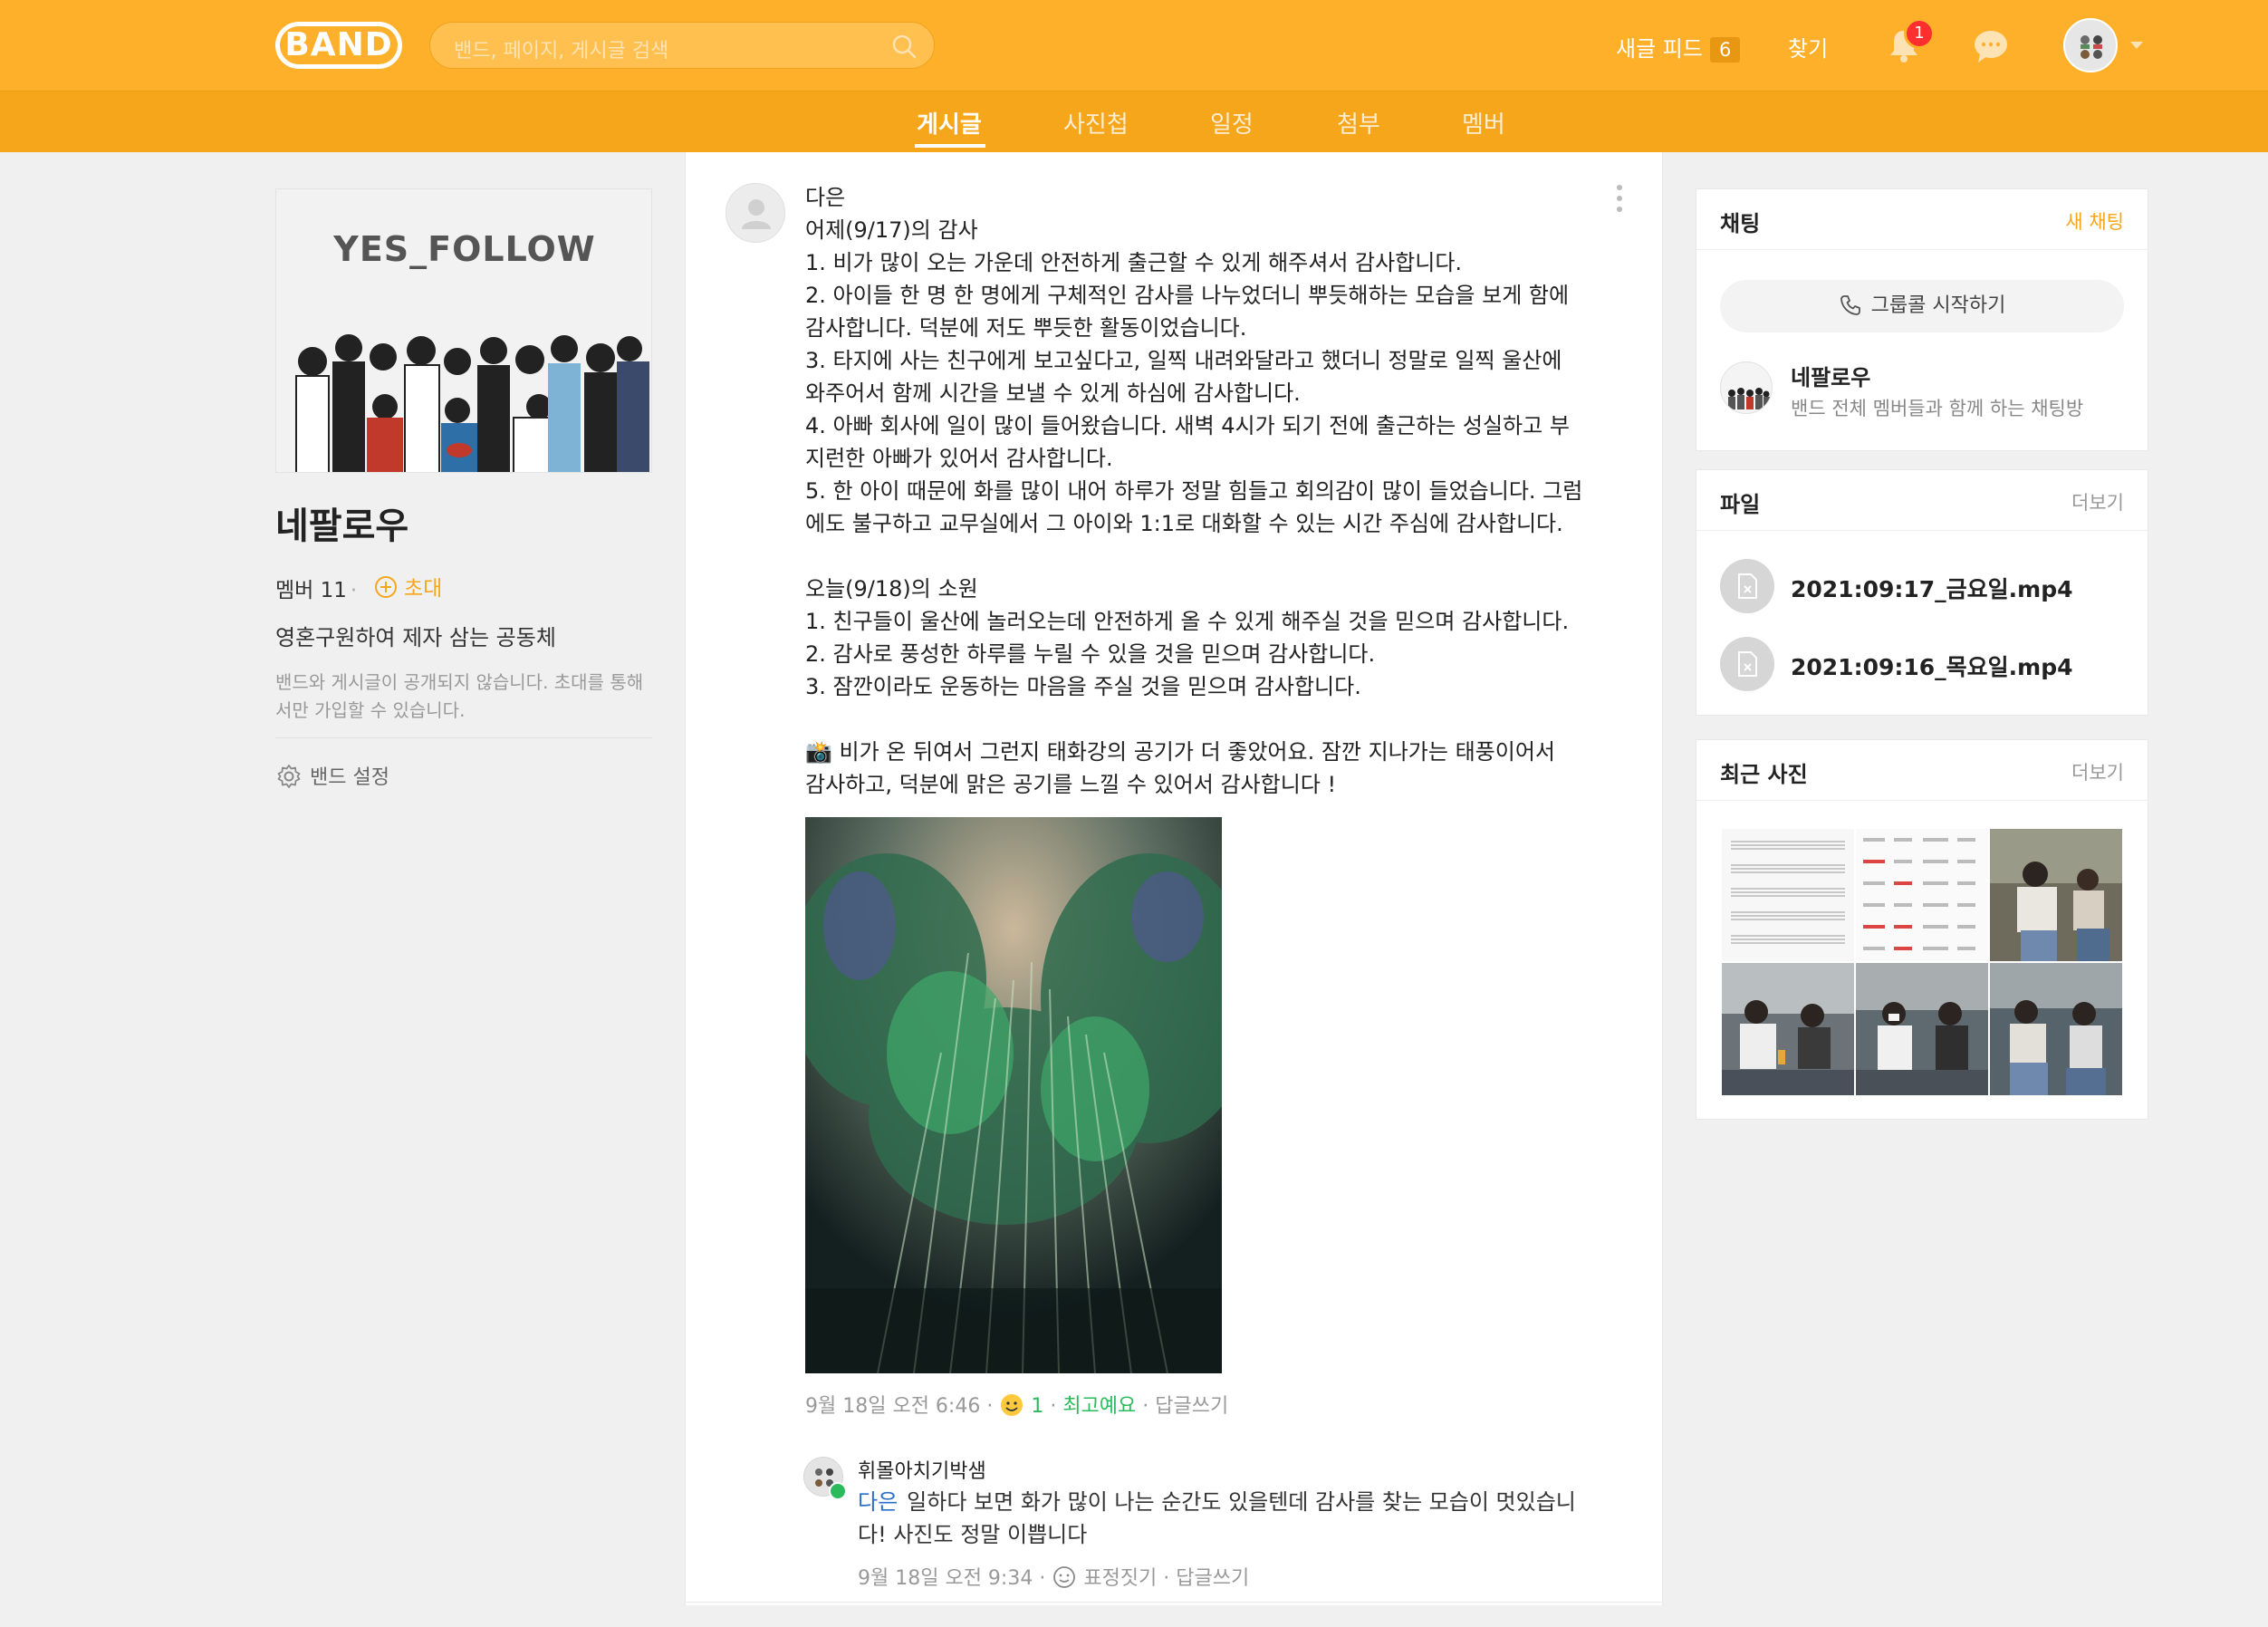 Image resolution: width=2268 pixels, height=1627 pixels. Describe the element at coordinates (1919, 586) in the screenshot. I see `file-item: 2021:09:17_금요일.mp4` at that location.